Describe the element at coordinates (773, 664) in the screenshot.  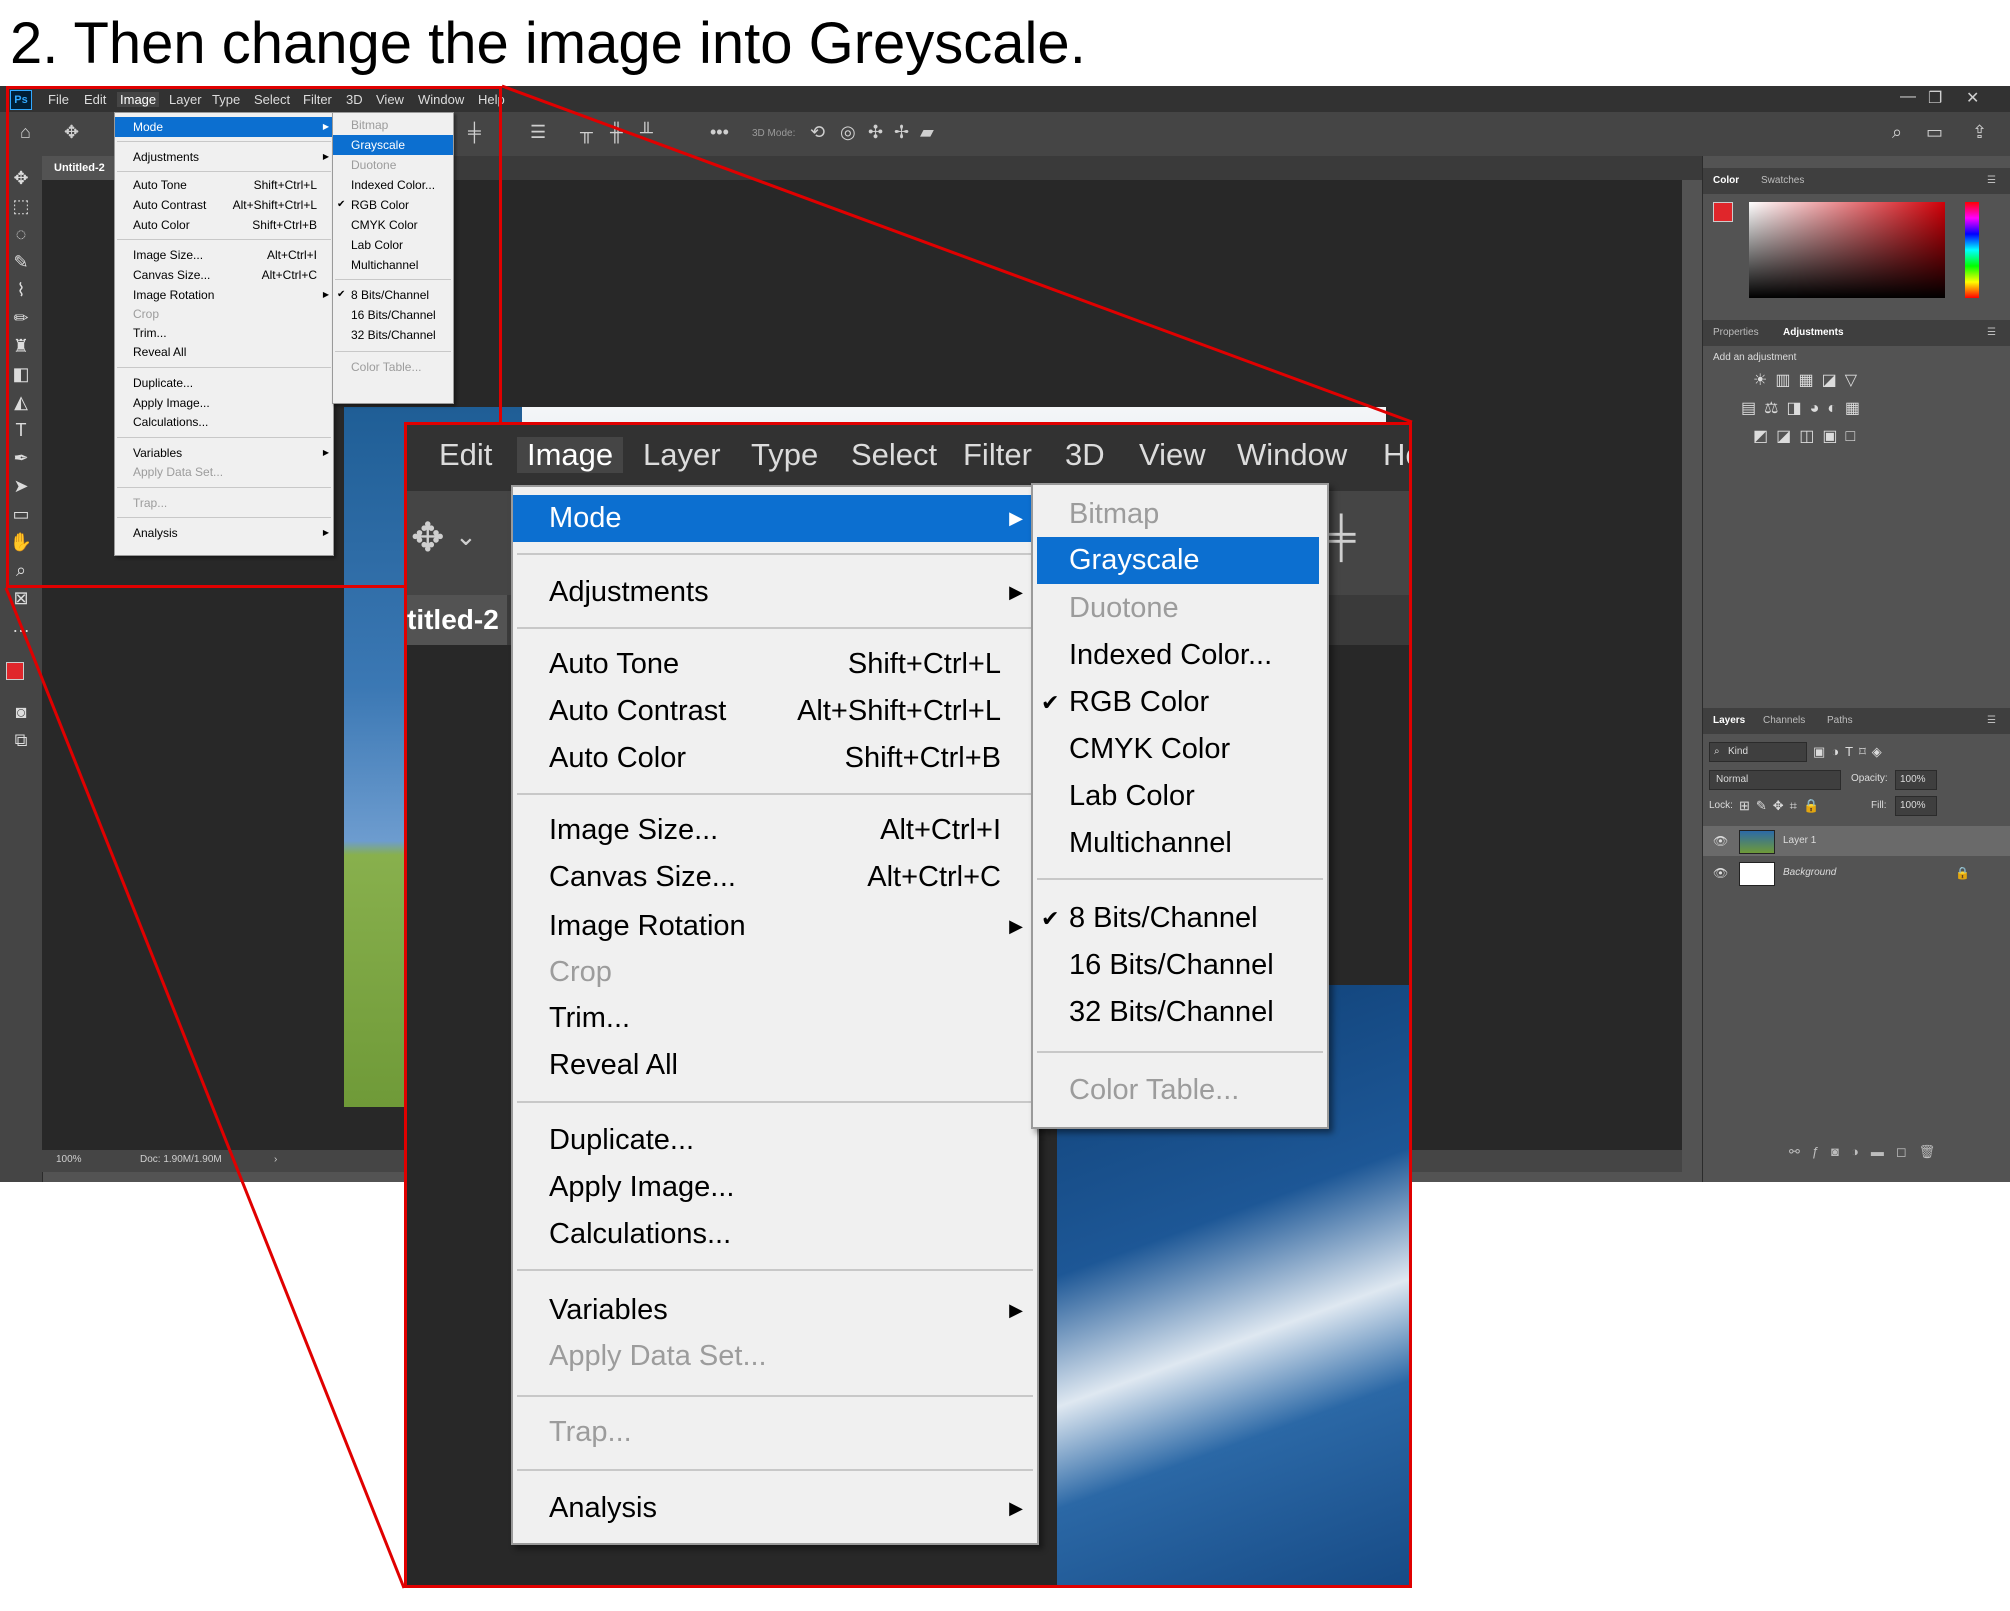
I see `menu-item-auto-tone: Auto Tone Shift+Ctrl+L` at that location.